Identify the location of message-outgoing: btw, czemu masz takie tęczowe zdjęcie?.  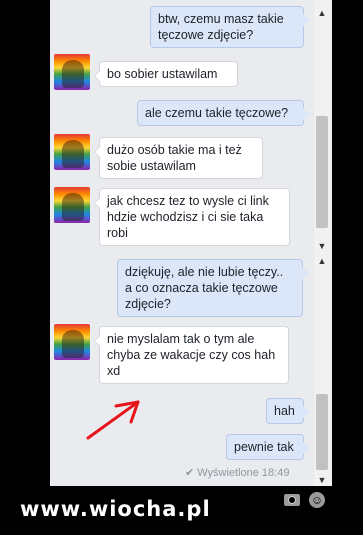
(230, 27).